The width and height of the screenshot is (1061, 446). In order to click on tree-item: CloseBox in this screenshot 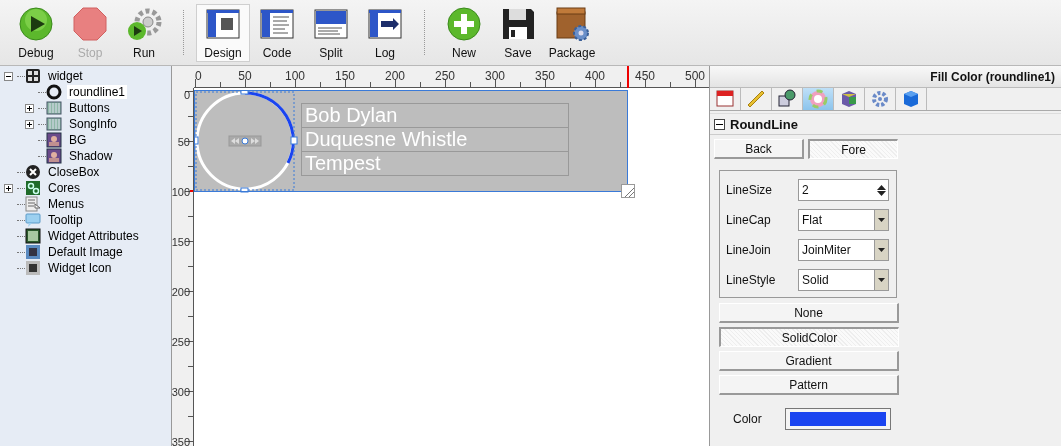, I will do `click(74, 172)`.